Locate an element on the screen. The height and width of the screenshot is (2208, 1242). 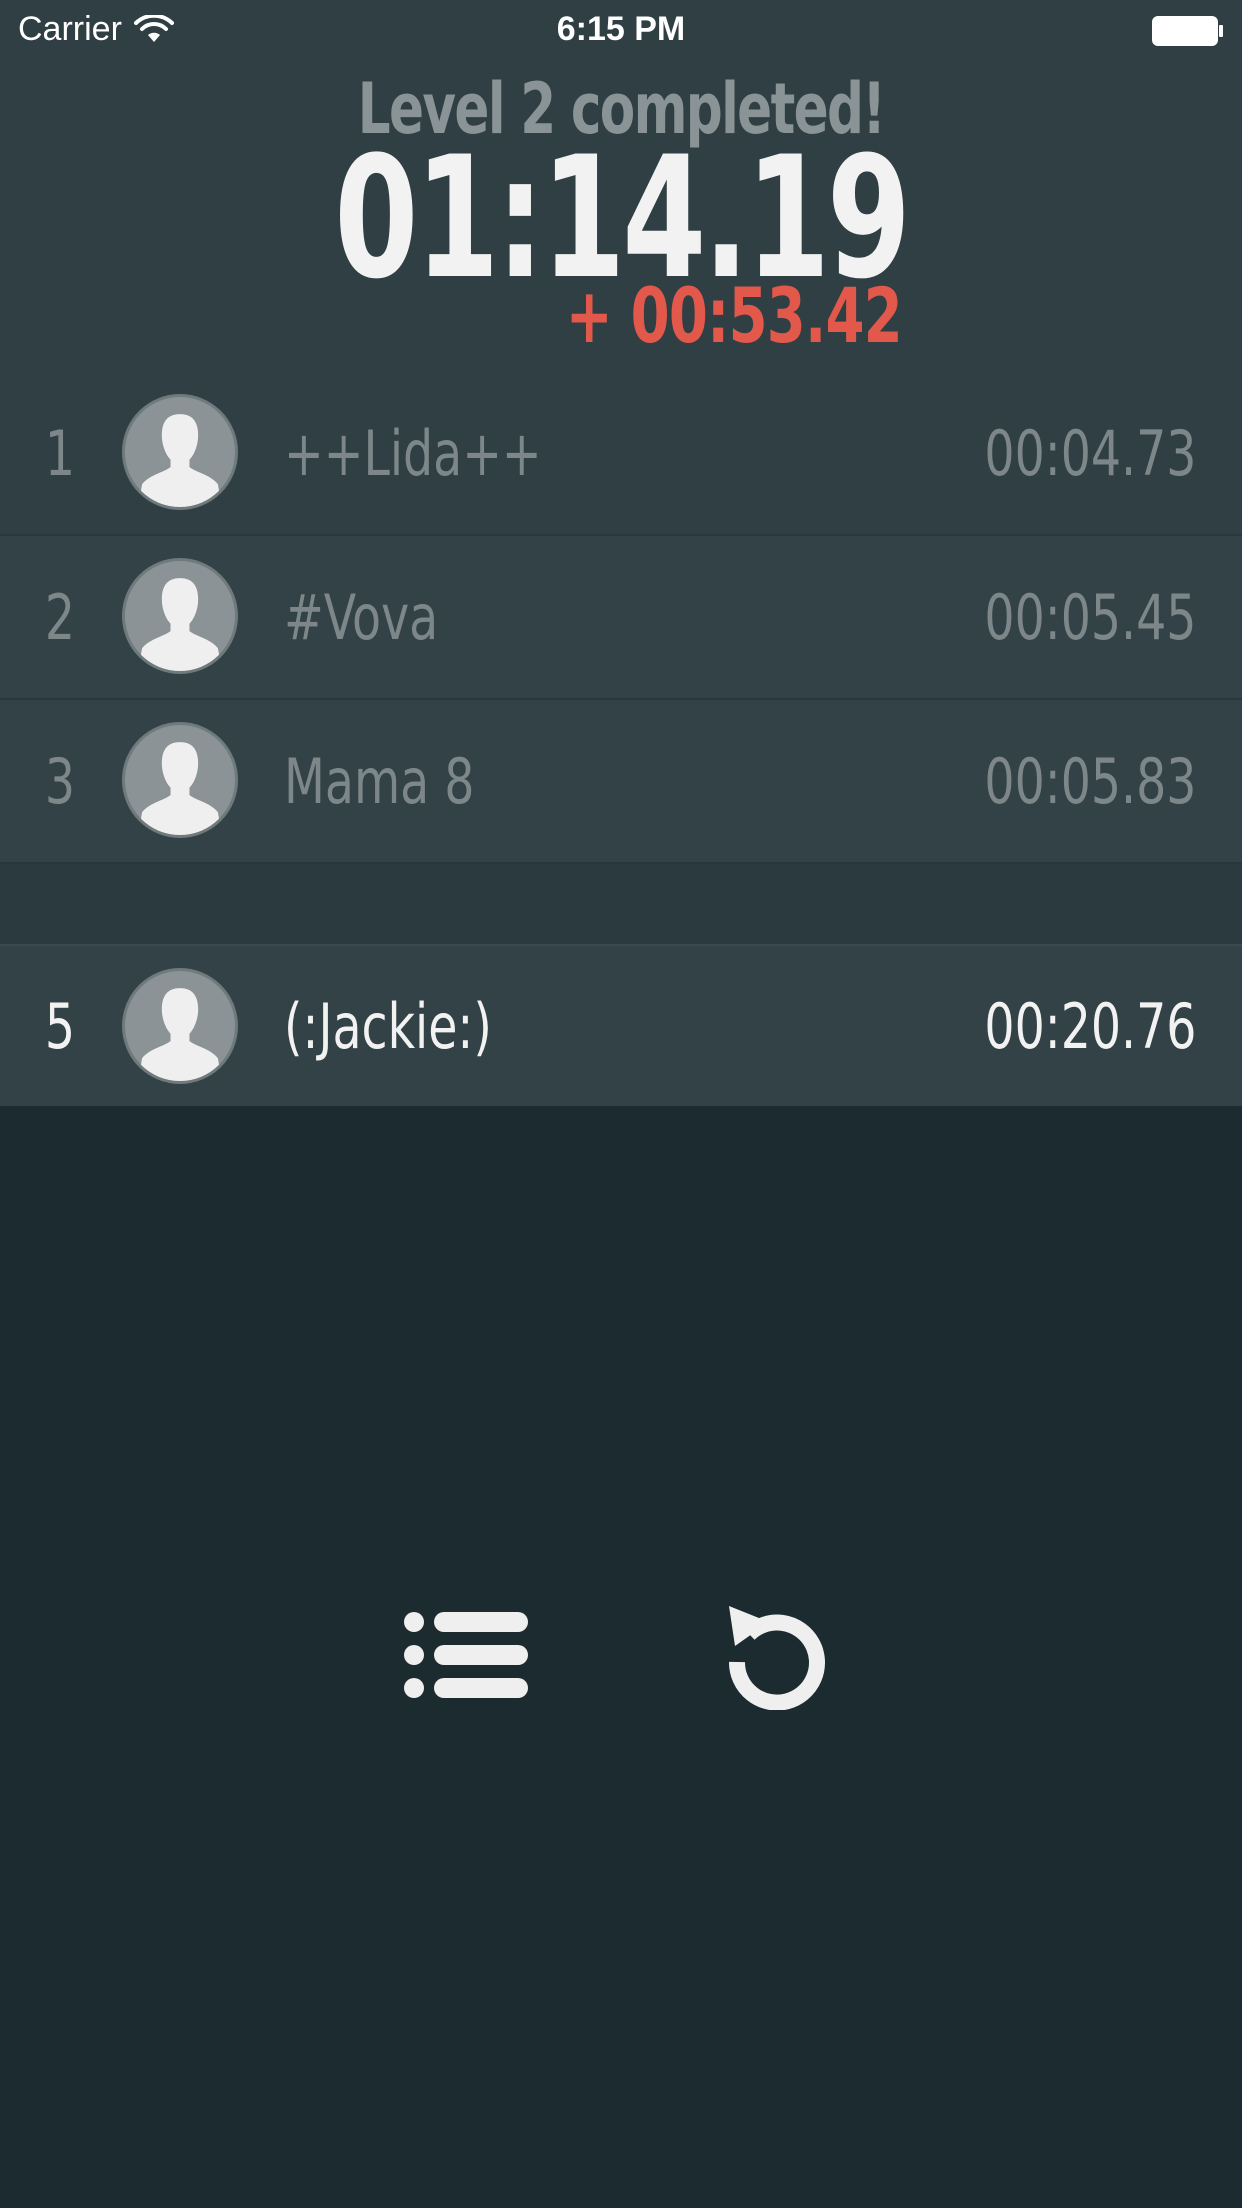
replay-button is located at coordinates (776, 1655).